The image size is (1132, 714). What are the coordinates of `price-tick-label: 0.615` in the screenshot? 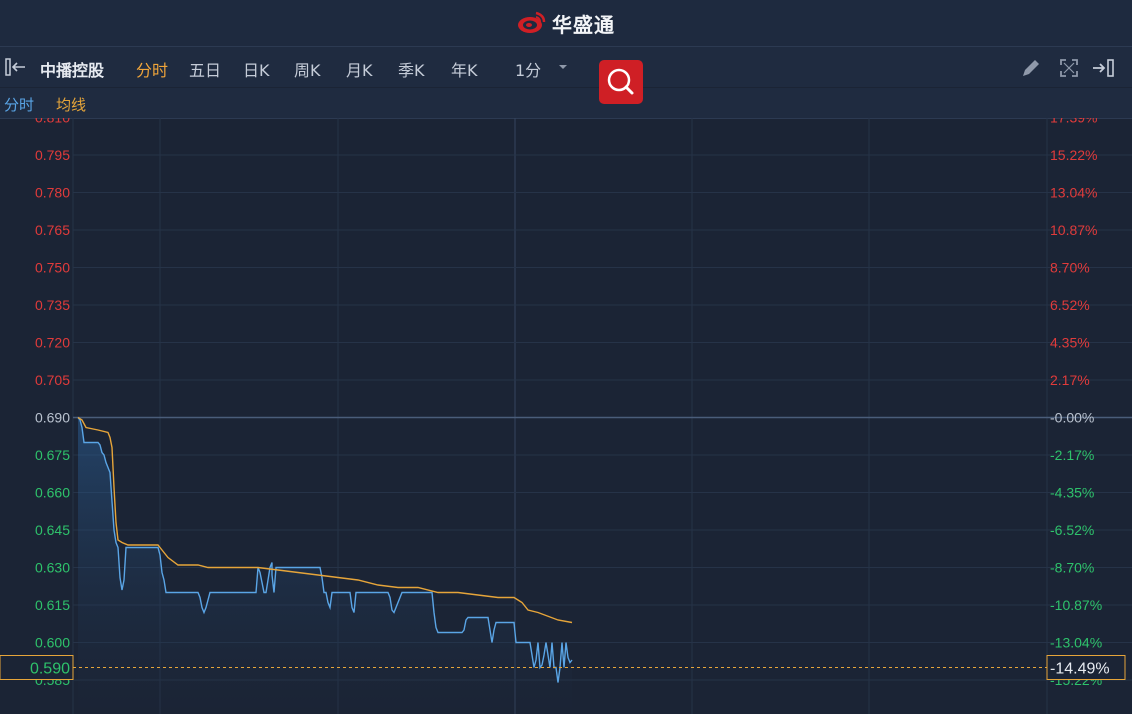 It's located at (52, 605).